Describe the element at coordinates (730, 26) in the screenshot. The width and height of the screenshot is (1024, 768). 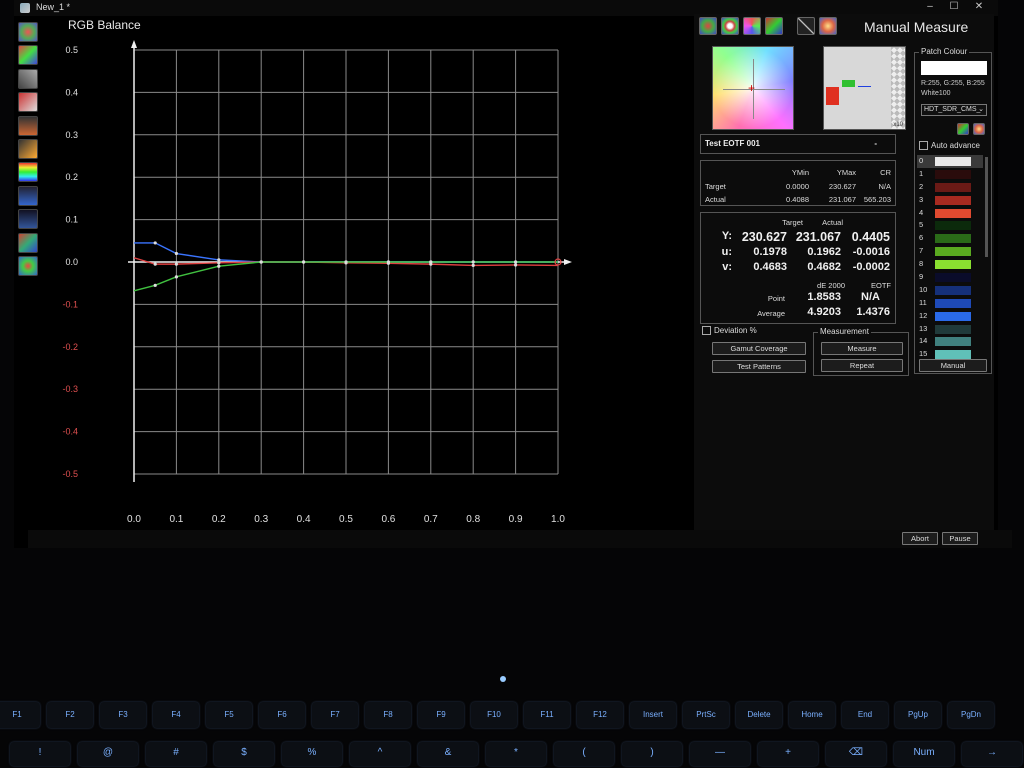
I see `target-icon` at that location.